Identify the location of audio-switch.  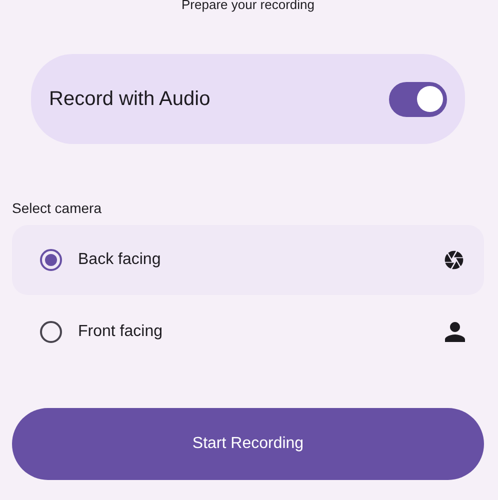
(418, 99).